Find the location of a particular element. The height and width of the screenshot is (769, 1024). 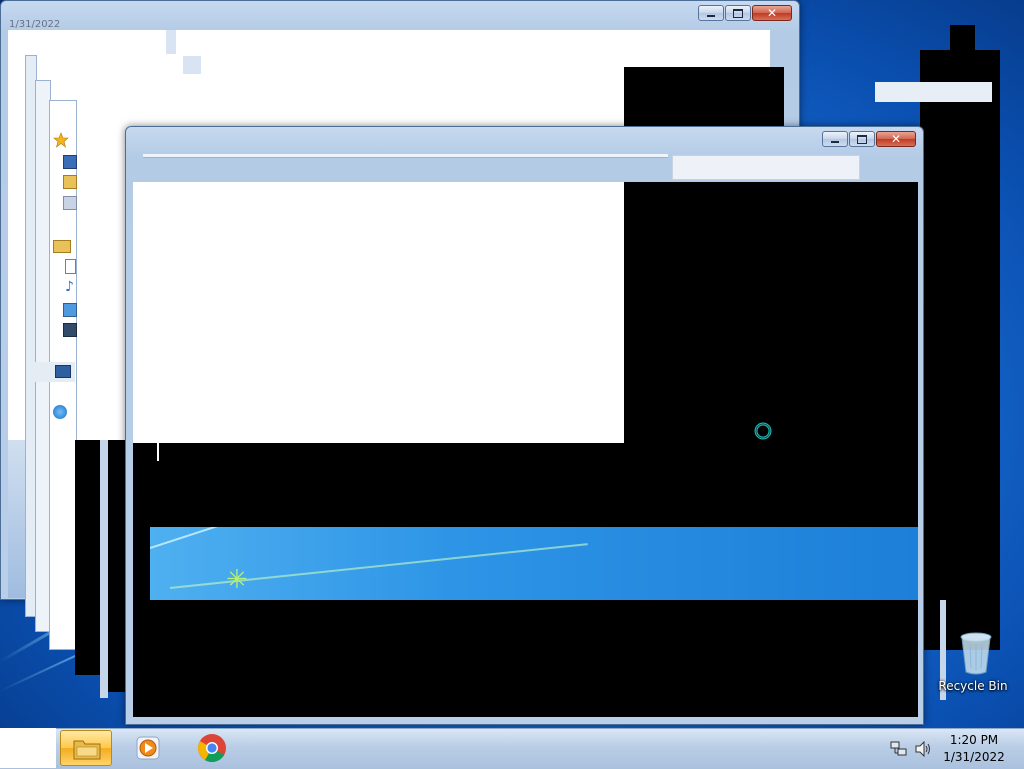

taskbar-chrome-button is located at coordinates (212, 748).